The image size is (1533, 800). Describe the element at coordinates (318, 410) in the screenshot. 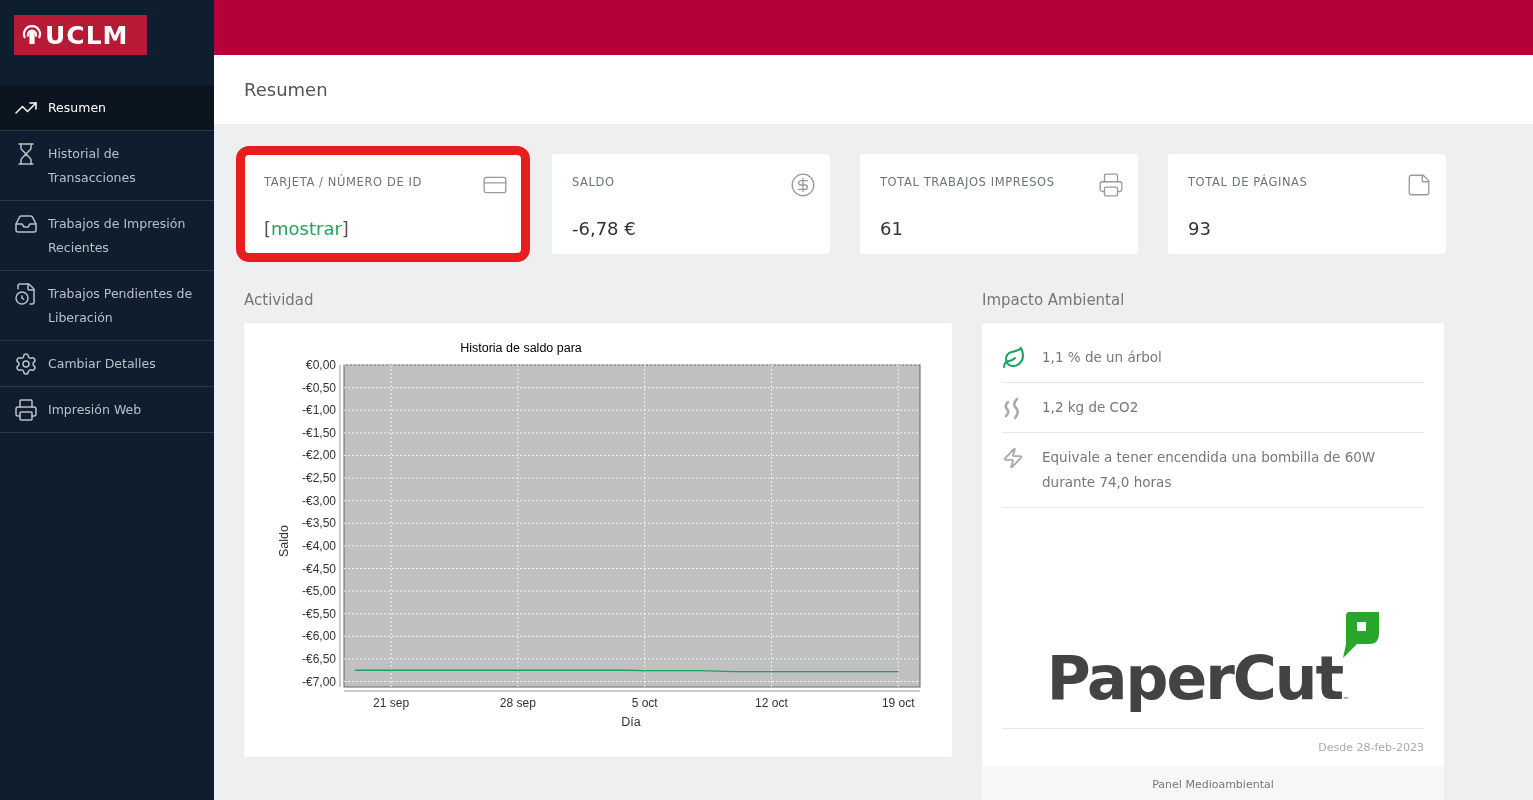

I see `y-axis-label: -€1,00` at that location.